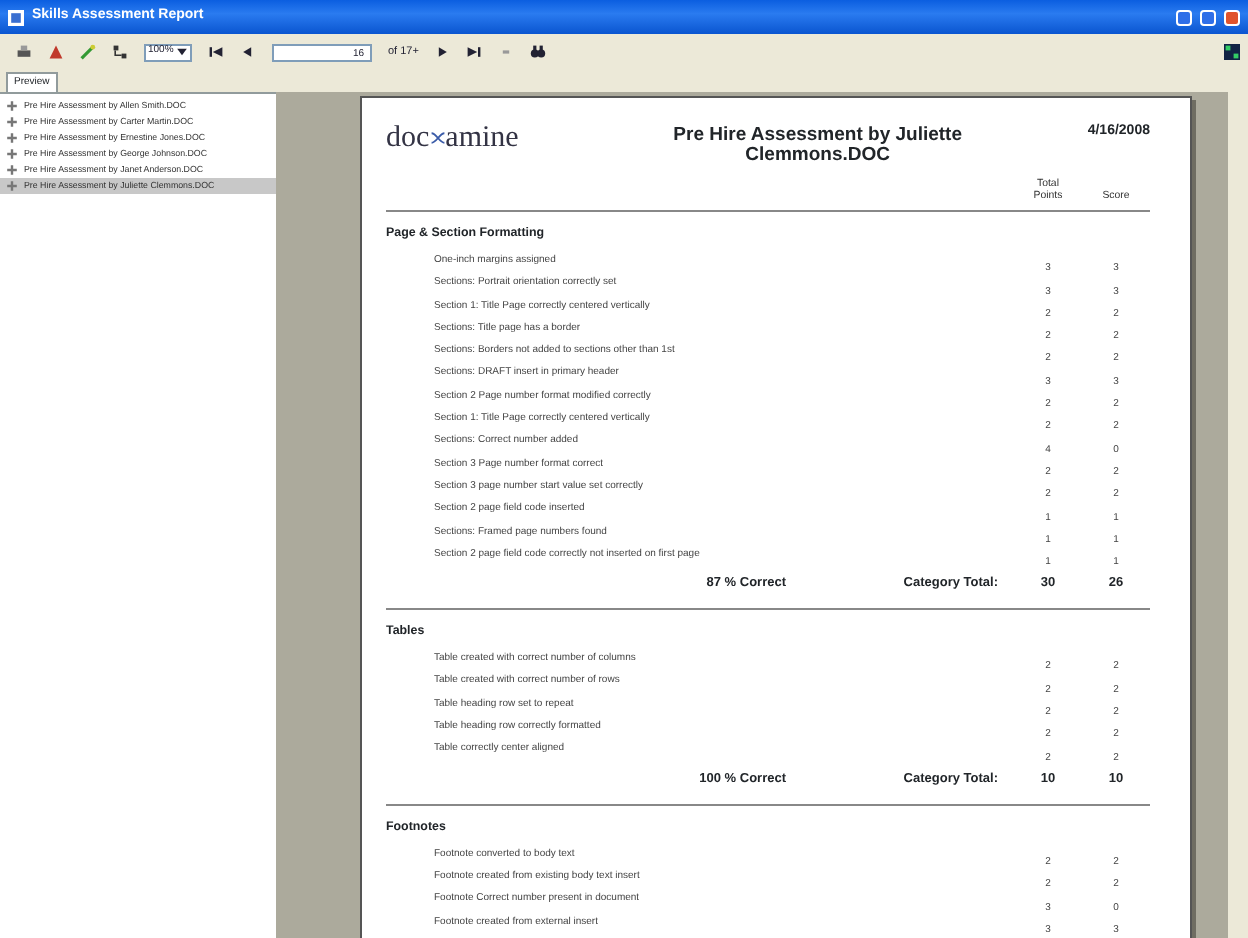  I want to click on previous-page-icon, so click(248, 52).